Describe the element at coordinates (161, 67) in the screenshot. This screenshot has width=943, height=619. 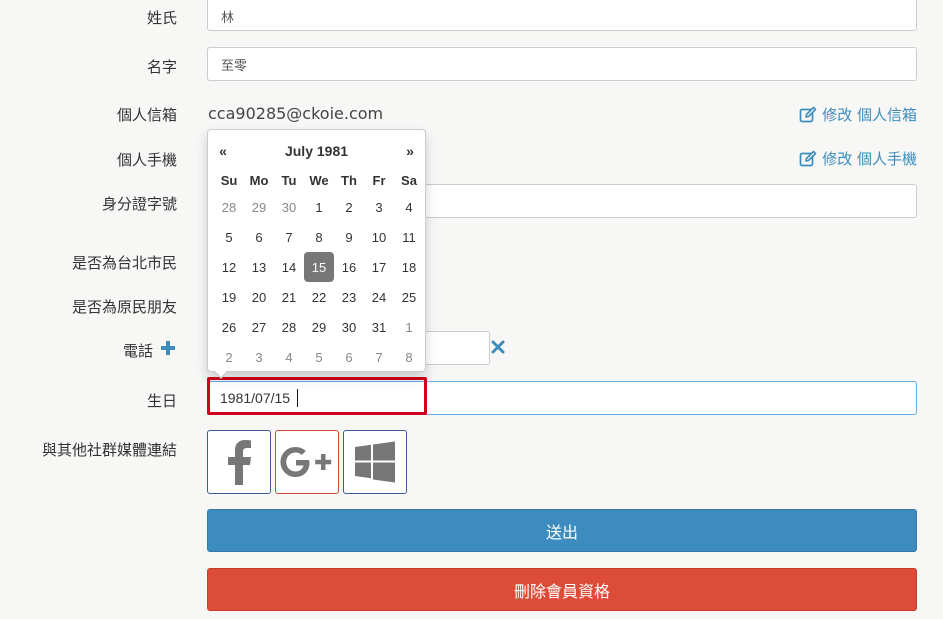
I see `first-name-label: 名字` at that location.